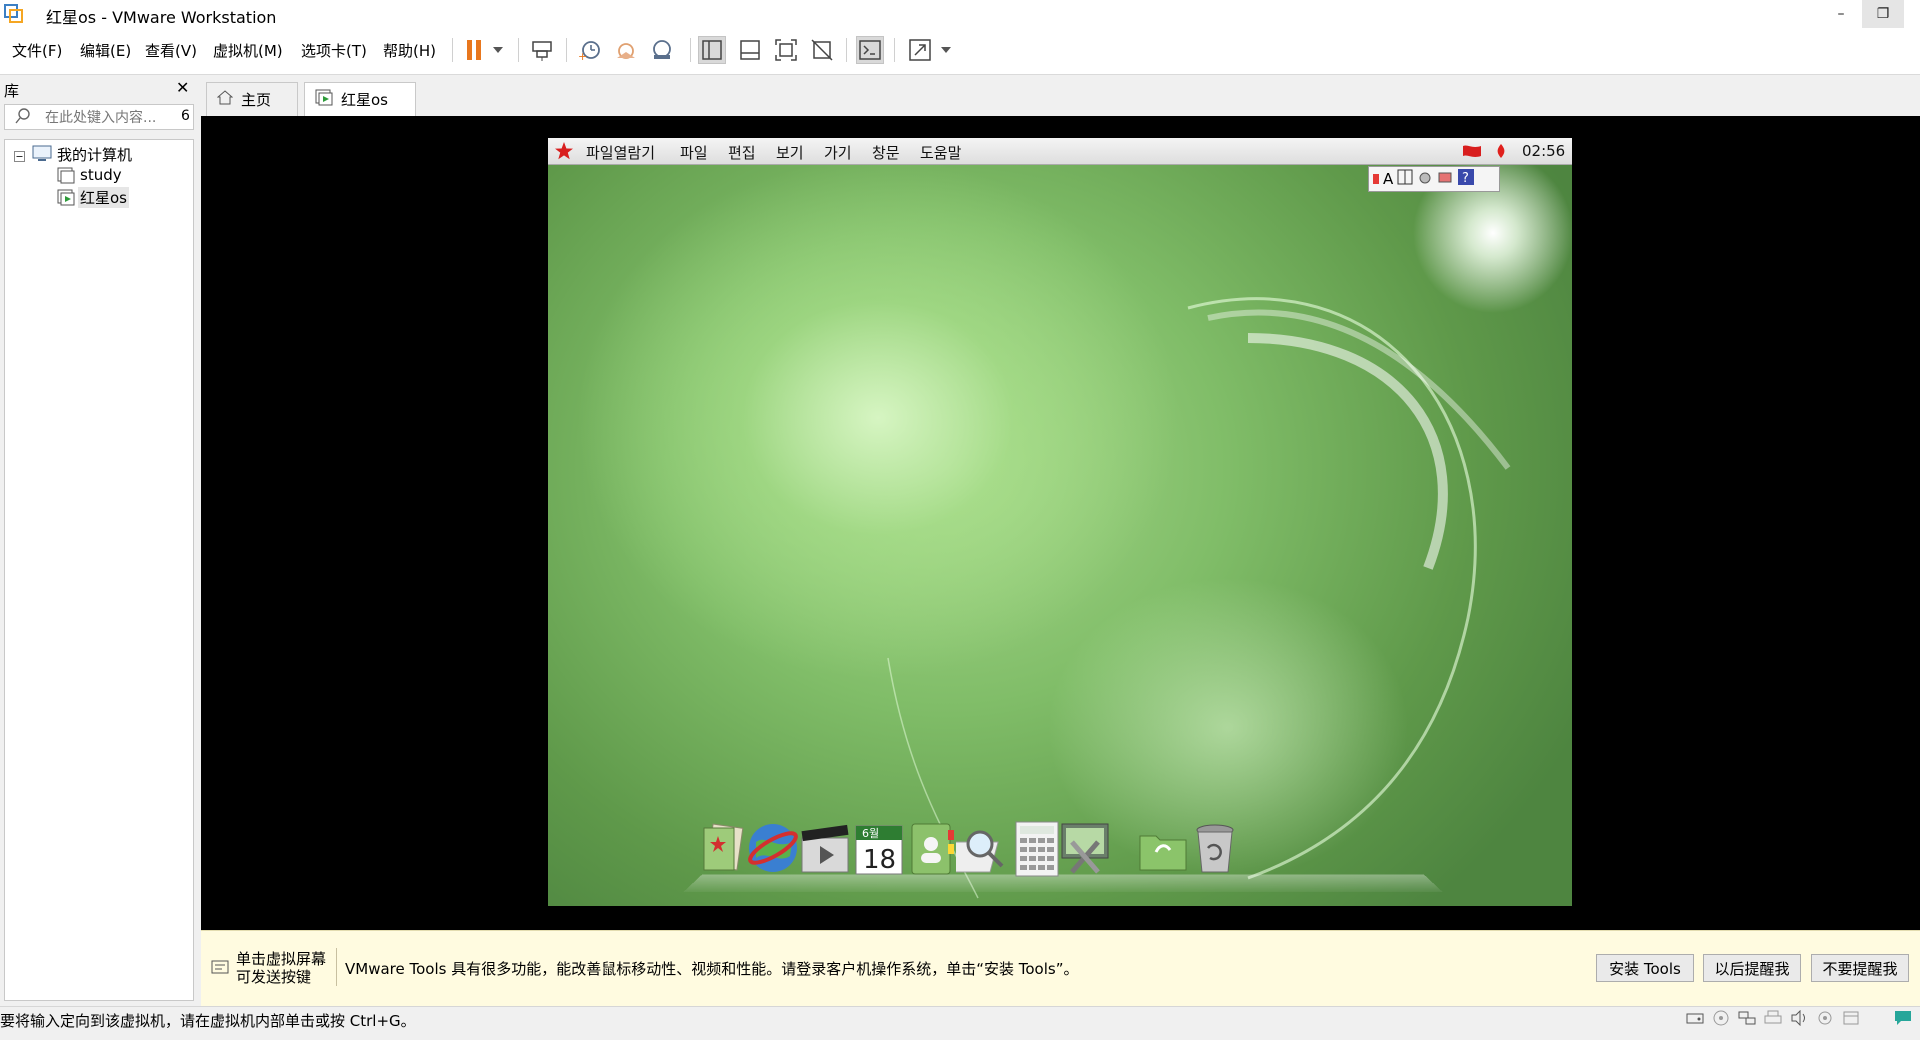 Image resolution: width=1920 pixels, height=1040 pixels. What do you see at coordinates (94, 154) in the screenshot?
I see `tree-item-my-computer: 我的计算机` at bounding box center [94, 154].